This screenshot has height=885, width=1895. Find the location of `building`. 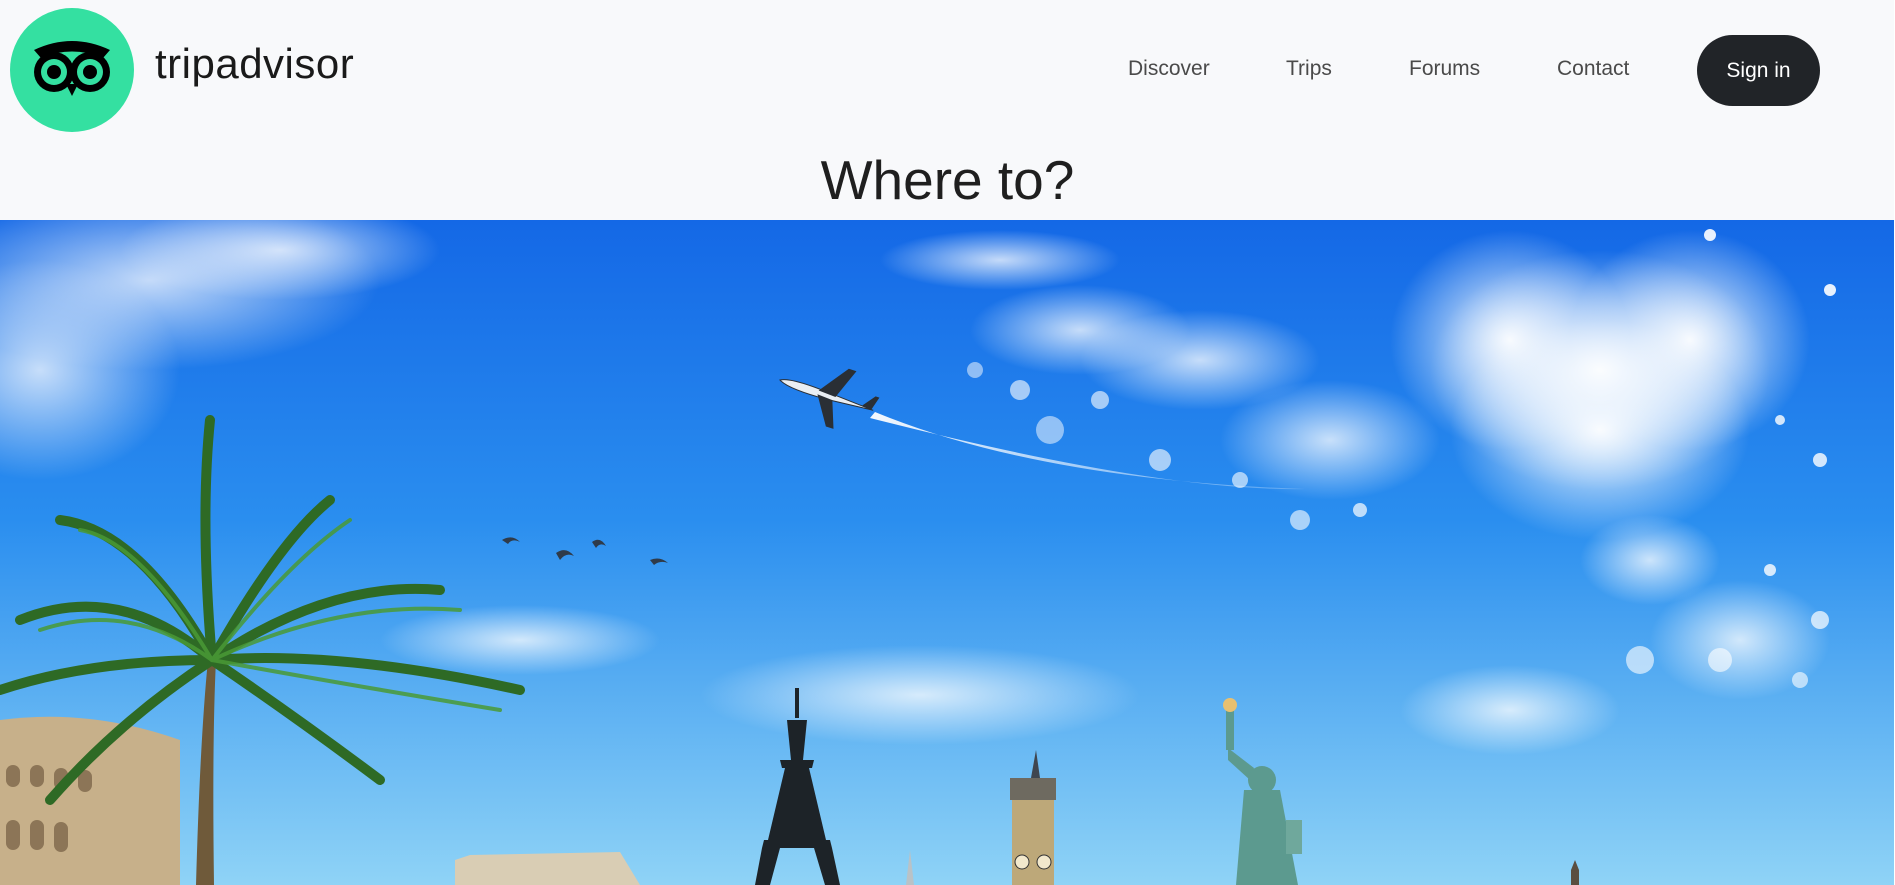

building is located at coordinates (547, 868).